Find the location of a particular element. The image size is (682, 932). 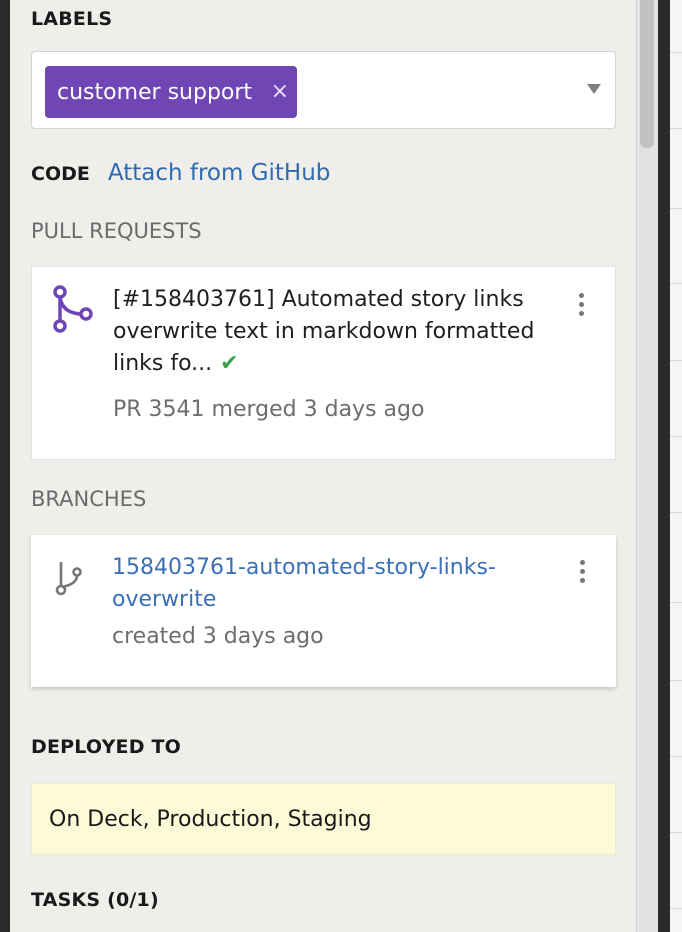

labels-heading: LABELS is located at coordinates (72, 19).